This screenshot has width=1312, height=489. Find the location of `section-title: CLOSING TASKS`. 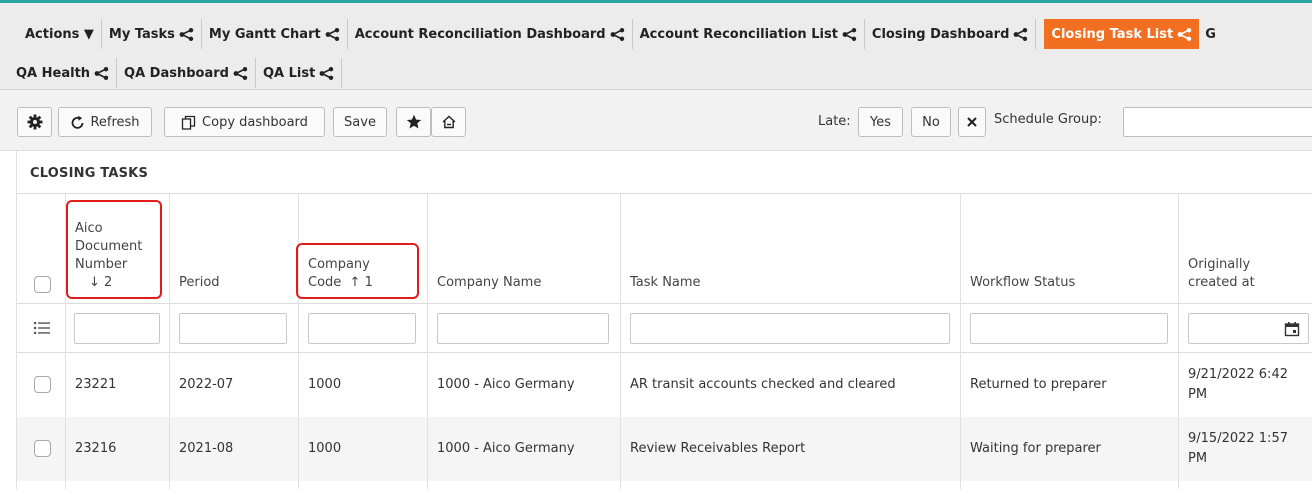

section-title: CLOSING TASKS is located at coordinates (89, 173).